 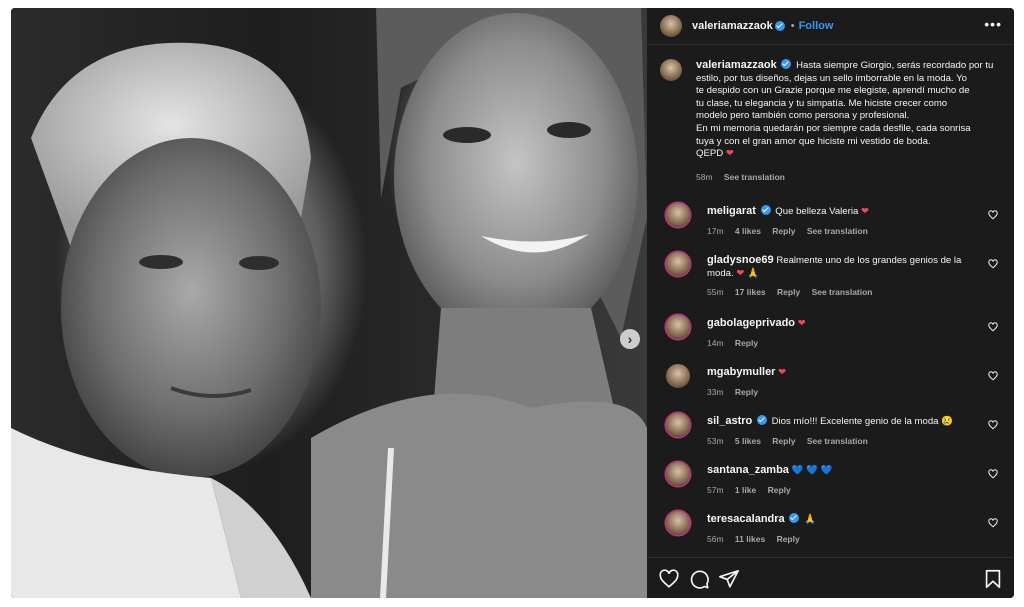 I want to click on comment-meta: 53m 5 likes Reply See translation, so click(x=847, y=441).